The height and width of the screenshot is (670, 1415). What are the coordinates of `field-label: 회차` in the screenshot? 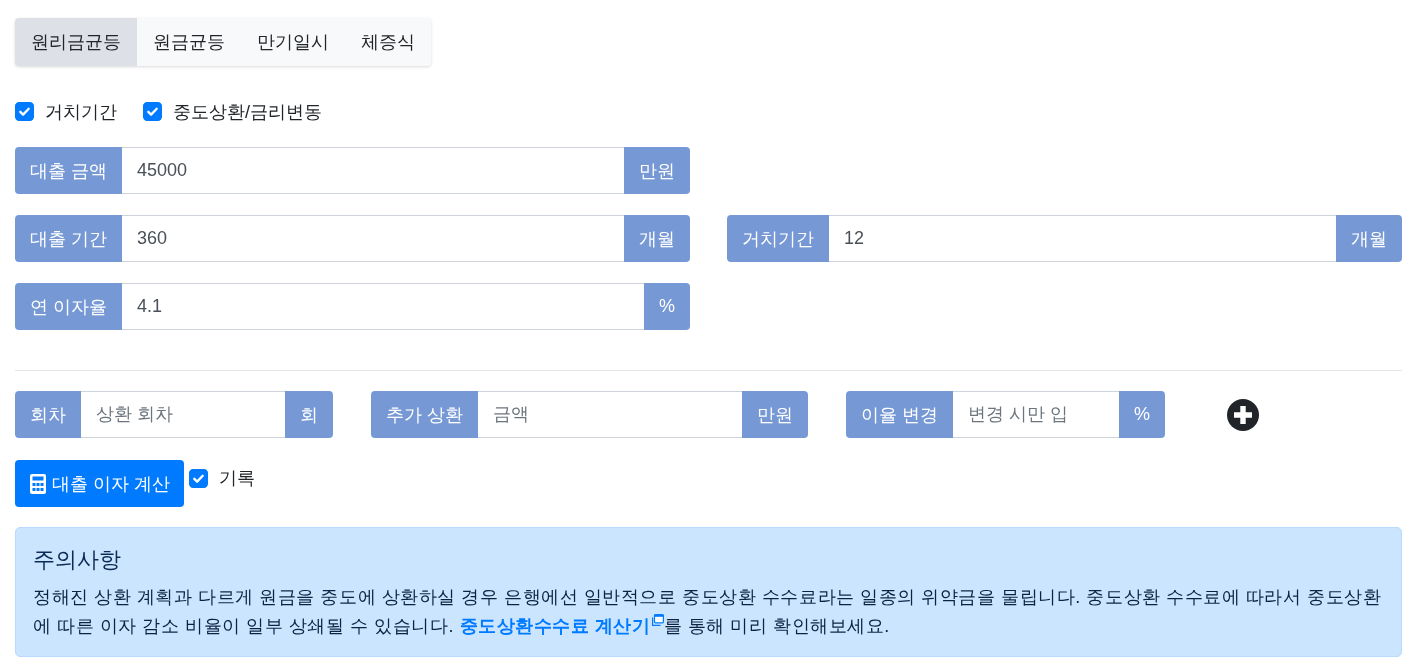 It's located at (48, 414).